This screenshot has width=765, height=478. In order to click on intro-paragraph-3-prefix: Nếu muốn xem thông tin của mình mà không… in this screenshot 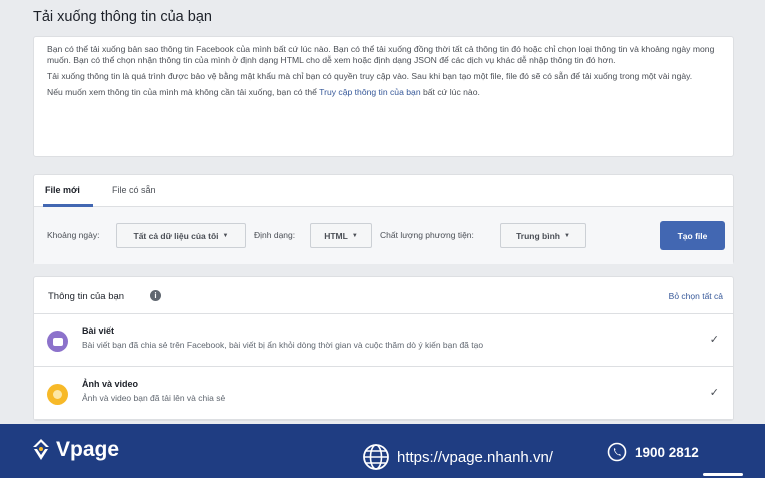, I will do `click(183, 92)`.